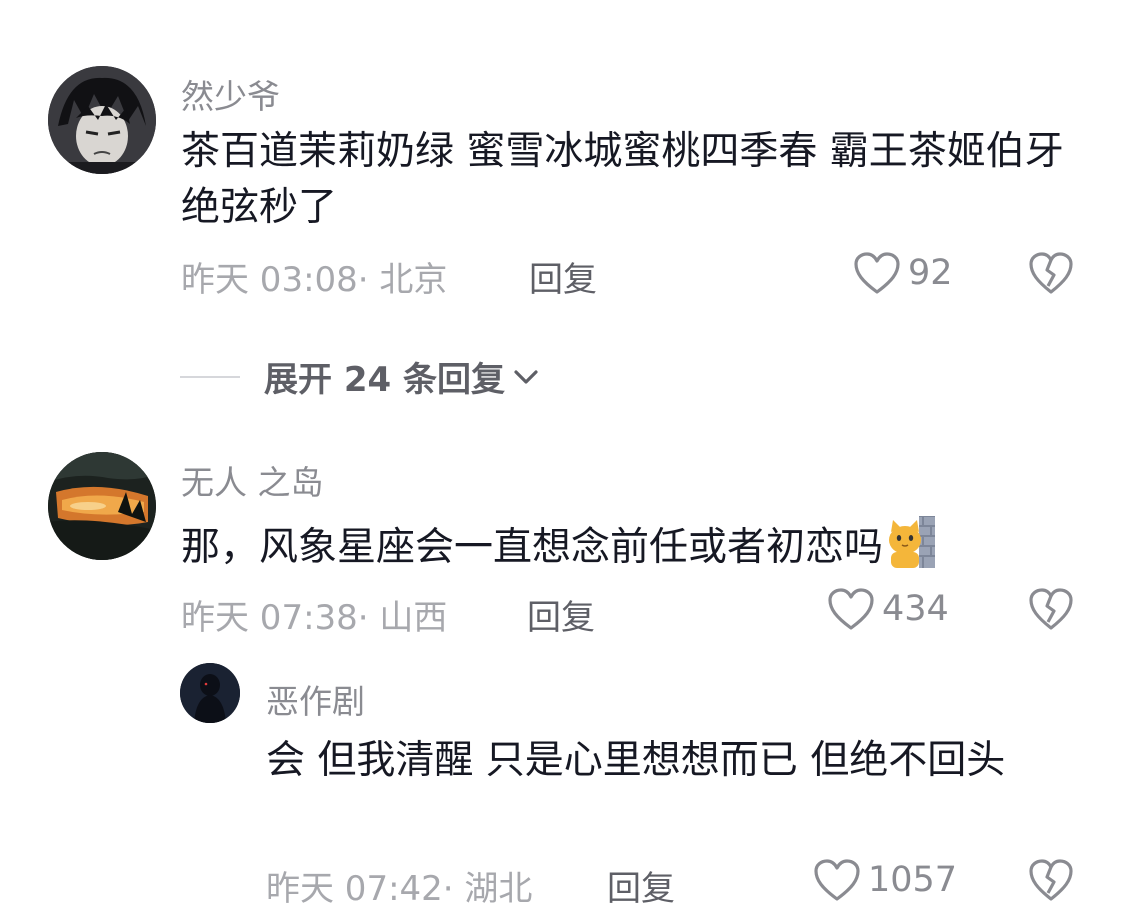  I want to click on location: · 北京, so click(402, 280).